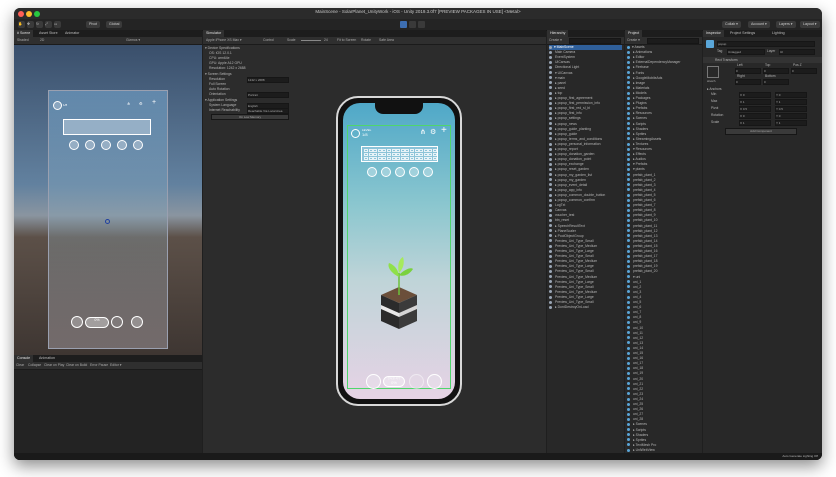  Describe the element at coordinates (412, 24) in the screenshot. I see `pause-button` at that location.